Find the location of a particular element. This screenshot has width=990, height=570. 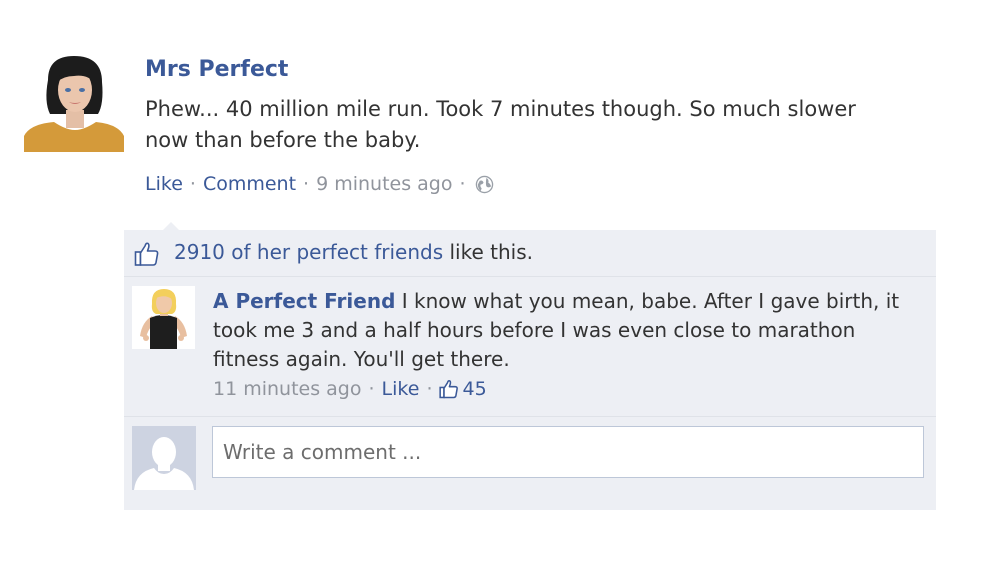

post-author-avatar is located at coordinates (74, 102).